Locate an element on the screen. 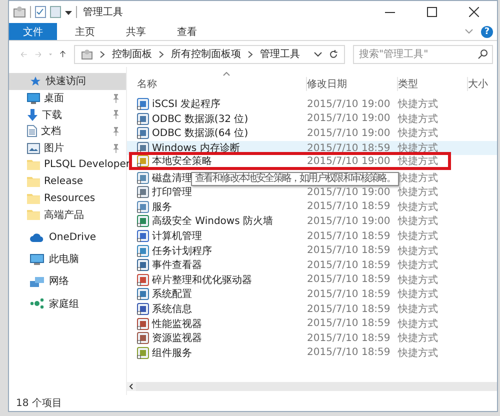 The width and height of the screenshot is (500, 416). address-bar: 控制面板 所有控制面板项 管理工具 is located at coordinates (209, 54).